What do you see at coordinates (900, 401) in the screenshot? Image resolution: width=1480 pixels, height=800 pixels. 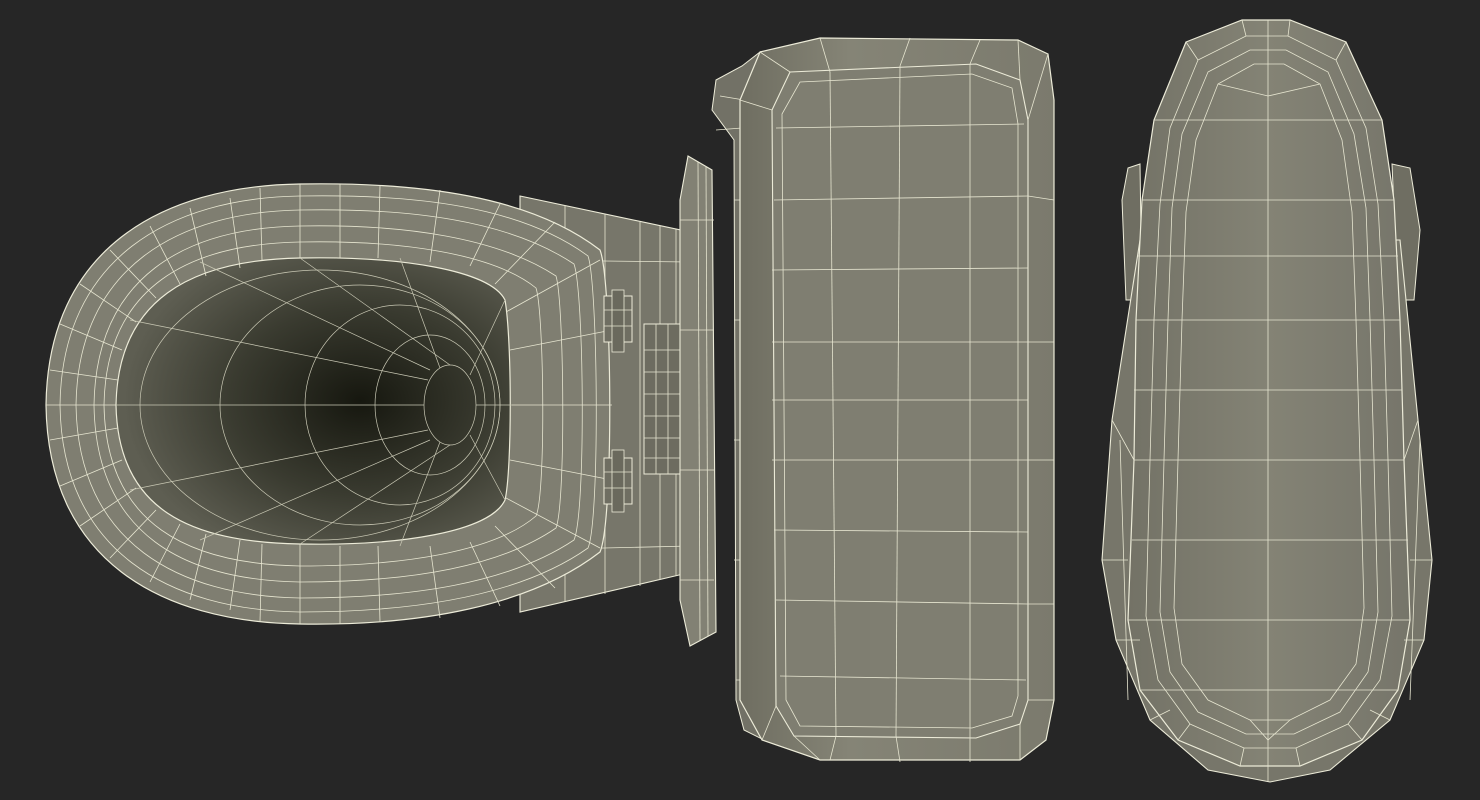 I see `tank-lid-recess` at bounding box center [900, 401].